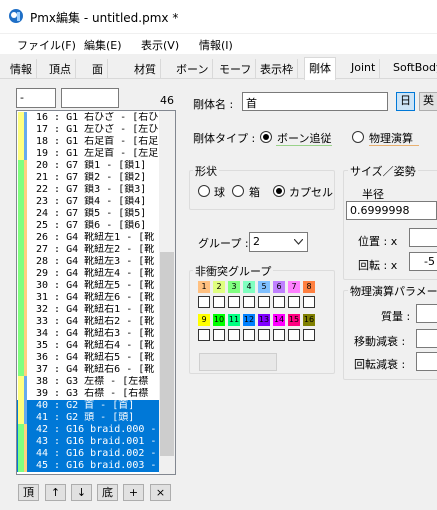  I want to click on position-x-input, so click(423, 237).